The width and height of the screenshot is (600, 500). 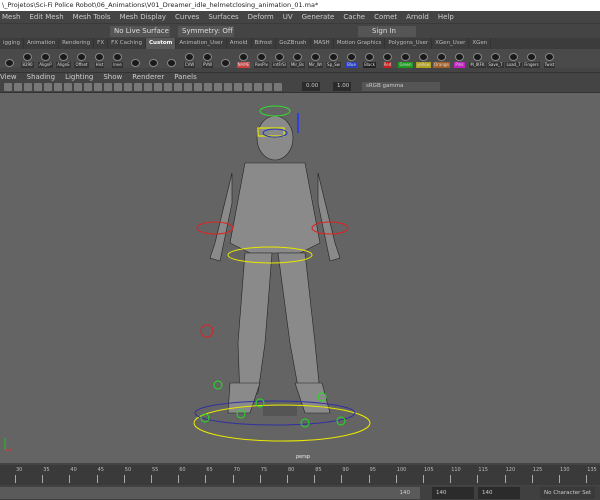 What do you see at coordinates (297, 58) in the screenshot?
I see `shelf-button: Mir_Bs` at bounding box center [297, 58].